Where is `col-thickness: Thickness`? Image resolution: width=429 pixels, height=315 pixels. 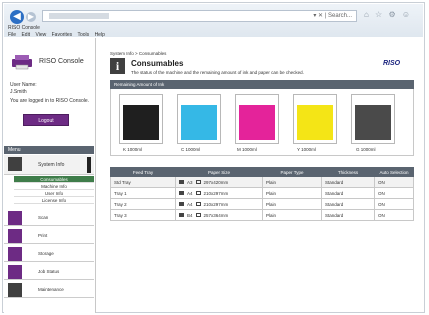 col-thickness: Thickness is located at coordinates (348, 172).